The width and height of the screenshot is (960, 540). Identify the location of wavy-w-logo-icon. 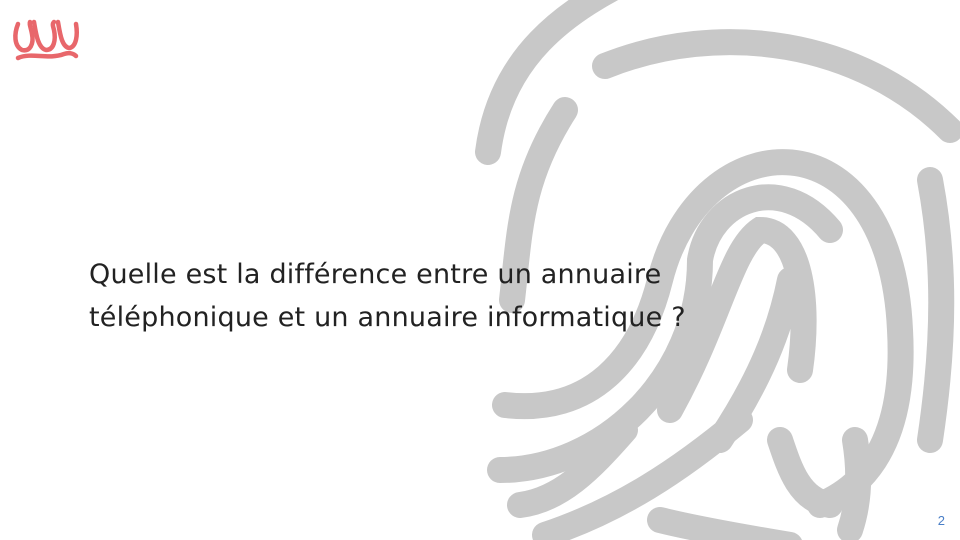
(46, 40).